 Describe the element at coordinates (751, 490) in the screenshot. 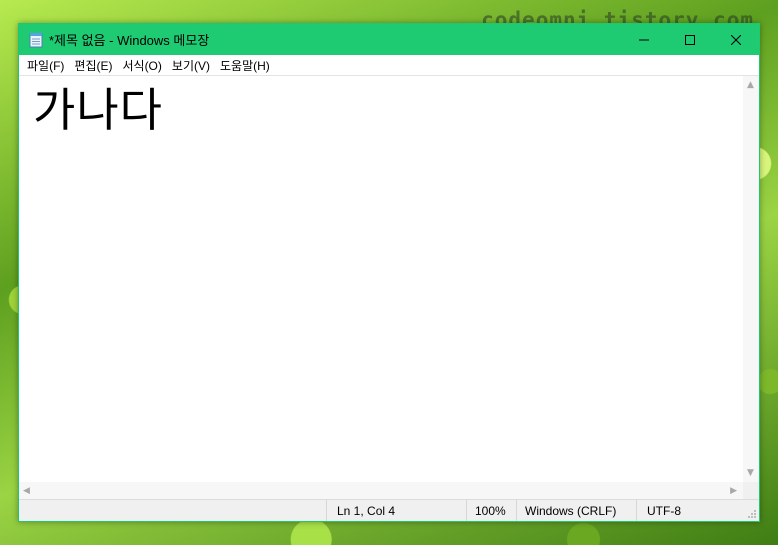

I see `scrollbar-corner` at that location.